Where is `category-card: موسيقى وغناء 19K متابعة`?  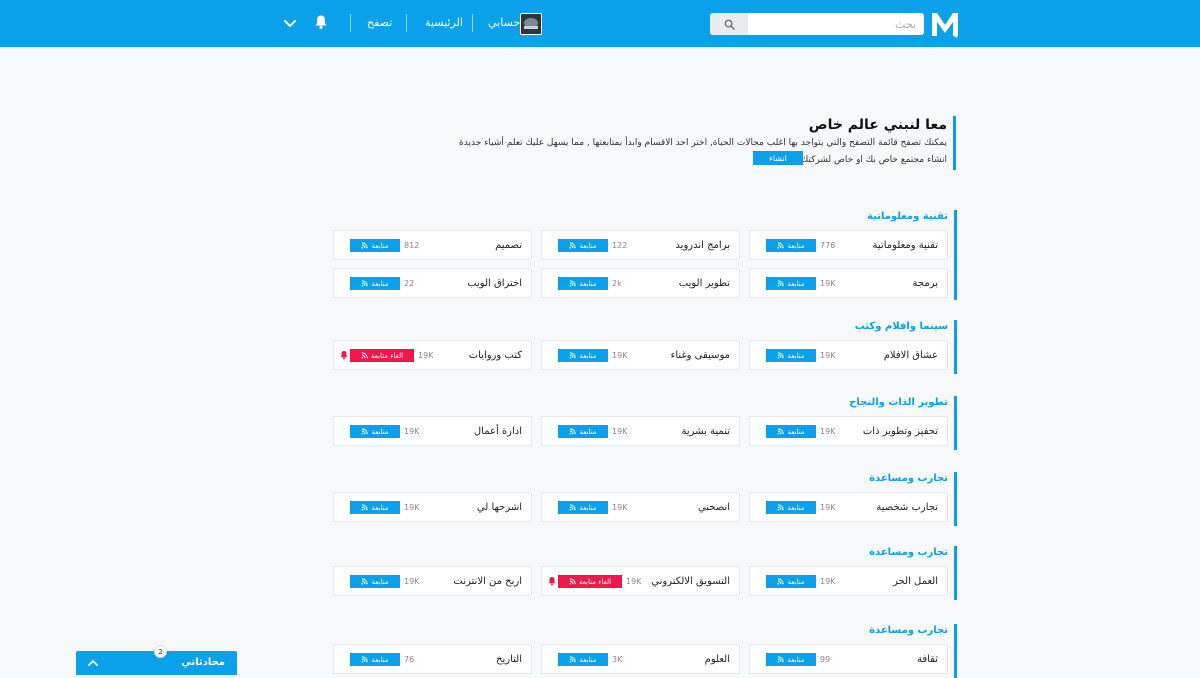
category-card: موسيقى وغناء 19K متابعة is located at coordinates (640, 355).